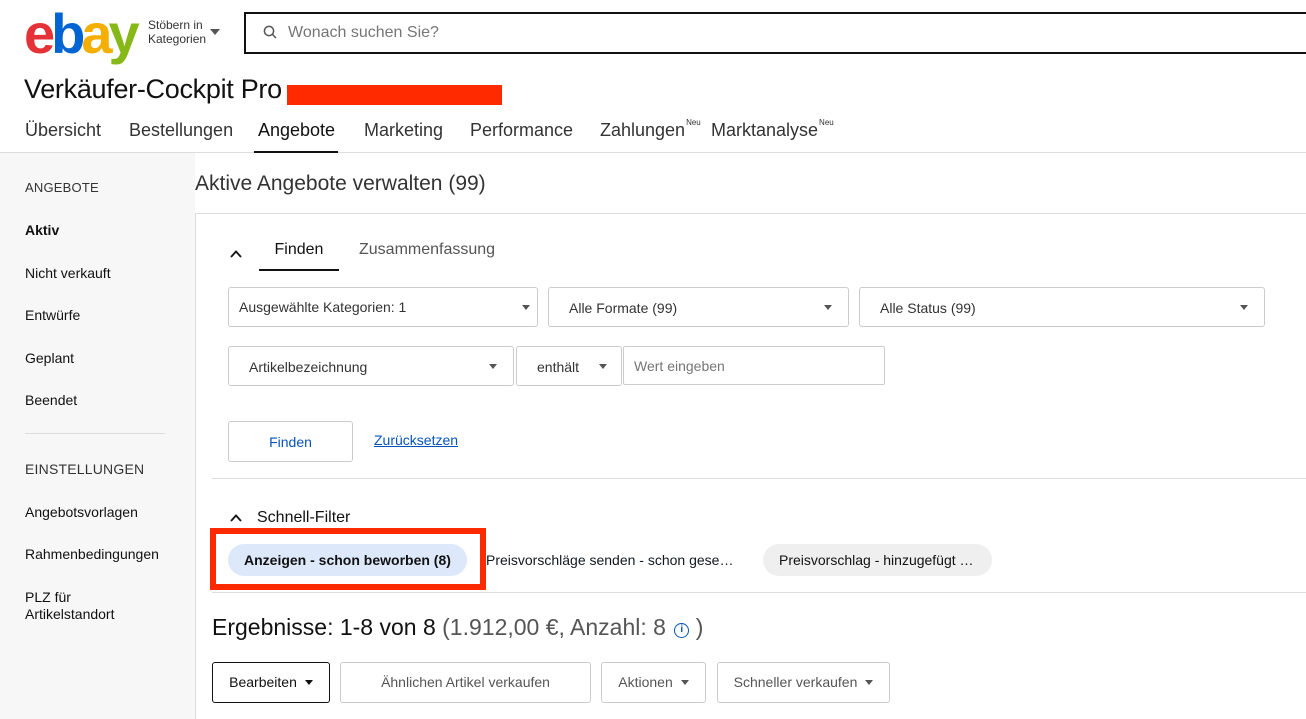 This screenshot has width=1306, height=719. I want to click on tab-uebersicht: Übersicht, so click(63, 136).